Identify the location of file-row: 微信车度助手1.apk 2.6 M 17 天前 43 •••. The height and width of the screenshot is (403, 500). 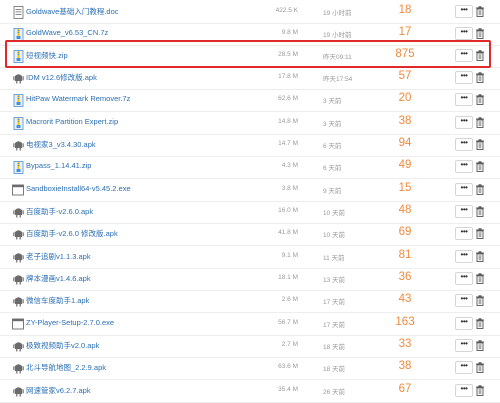
(250, 302).